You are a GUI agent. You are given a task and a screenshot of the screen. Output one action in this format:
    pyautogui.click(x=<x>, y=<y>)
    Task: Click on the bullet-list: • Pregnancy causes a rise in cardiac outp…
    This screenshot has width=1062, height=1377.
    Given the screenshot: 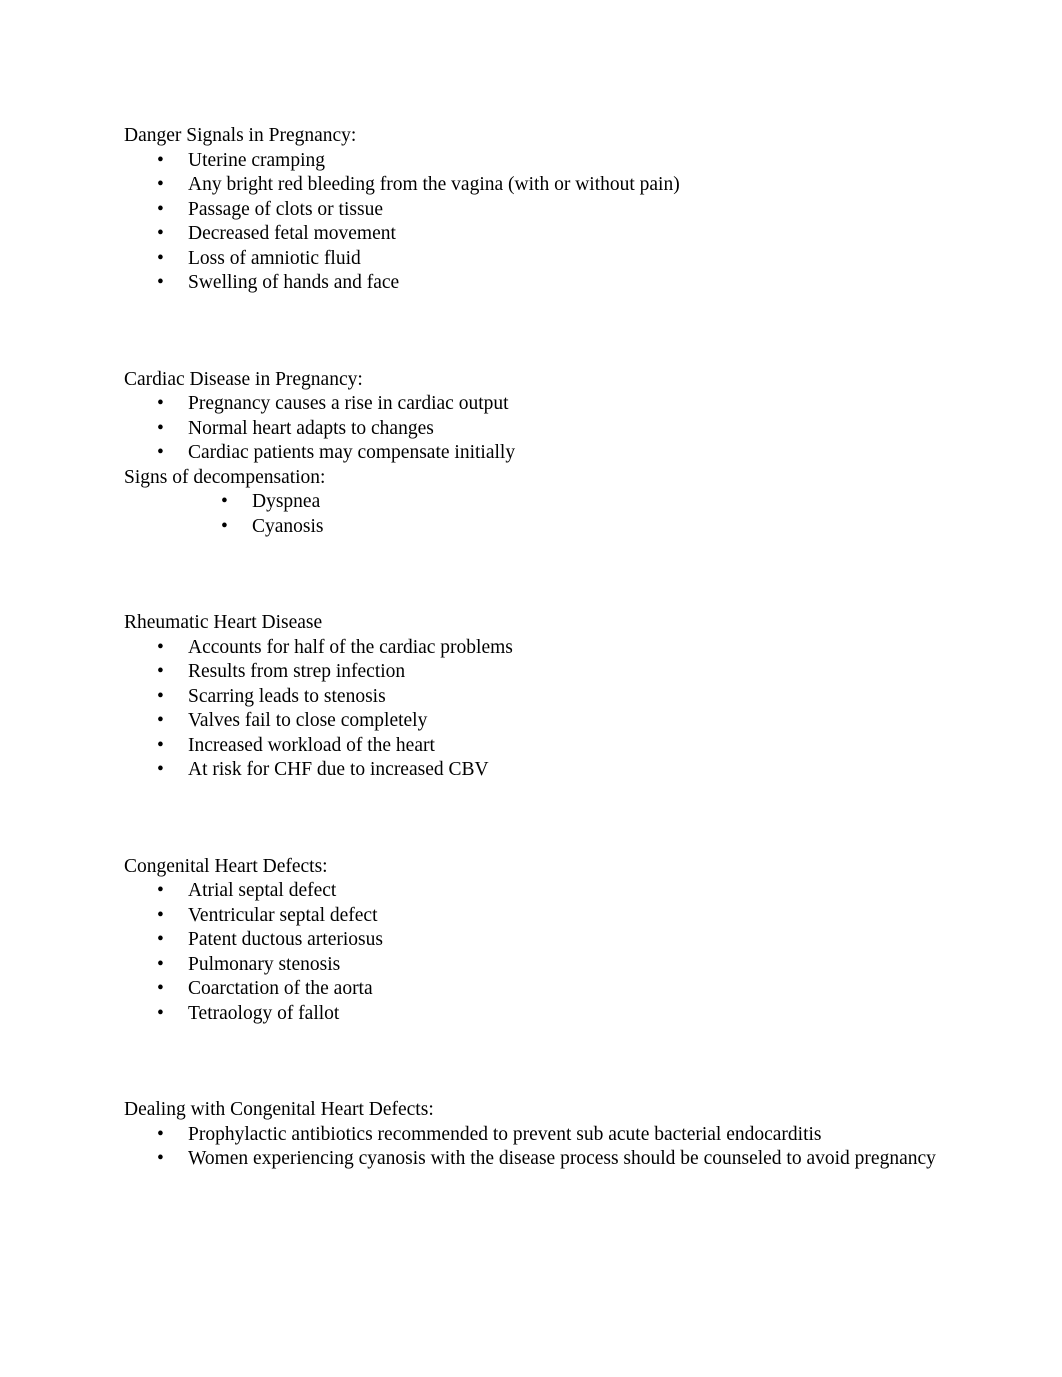 What is the action you would take?
    pyautogui.click(x=543, y=429)
    